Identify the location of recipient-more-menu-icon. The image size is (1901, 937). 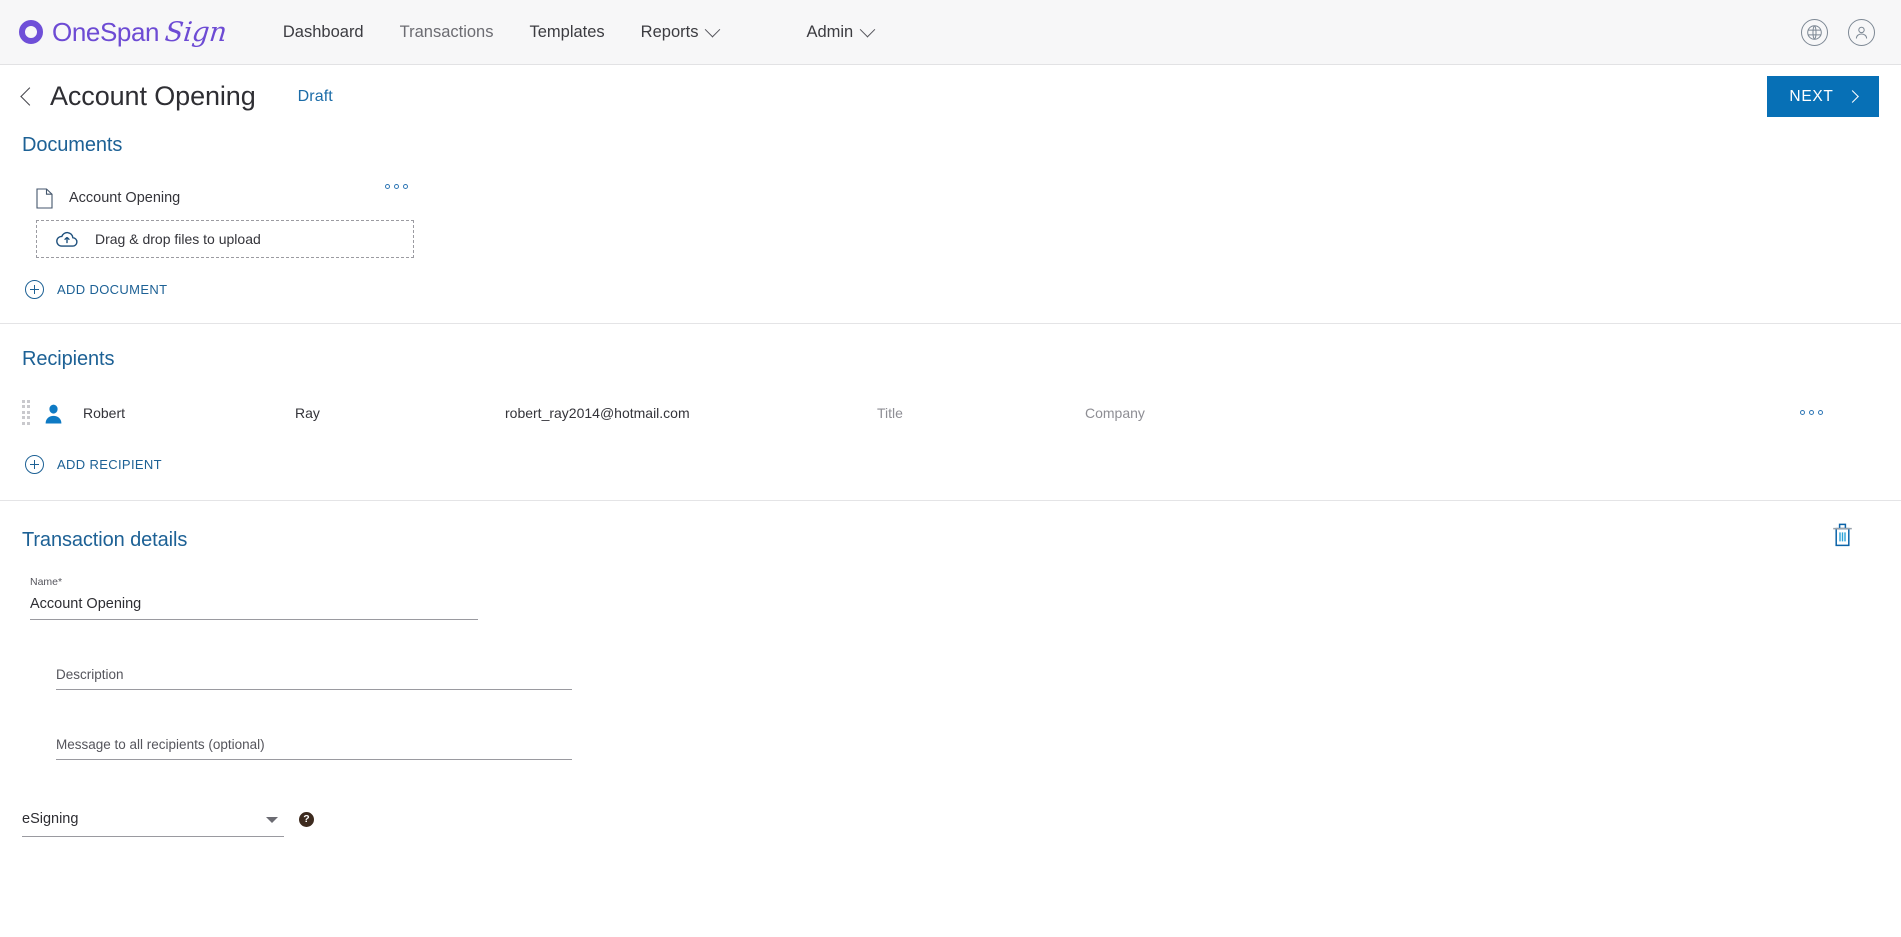
(1811, 412).